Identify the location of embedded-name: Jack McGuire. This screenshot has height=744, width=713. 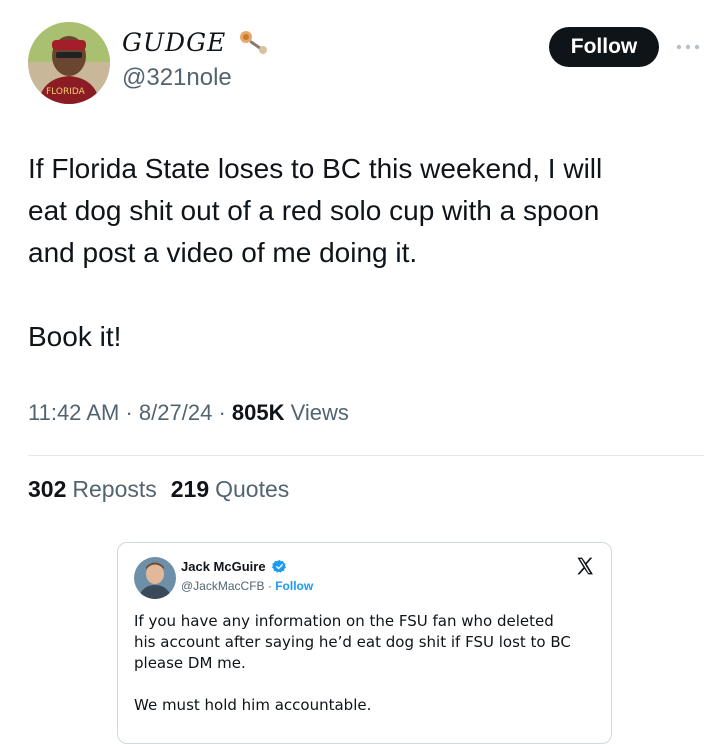
(234, 568).